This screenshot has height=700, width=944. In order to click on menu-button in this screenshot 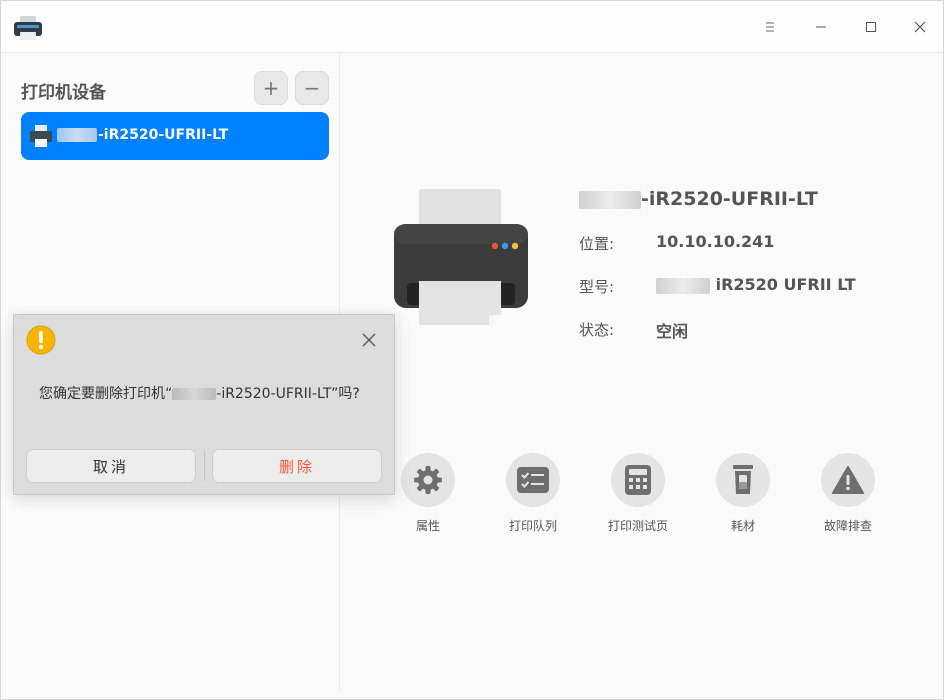, I will do `click(770, 27)`.